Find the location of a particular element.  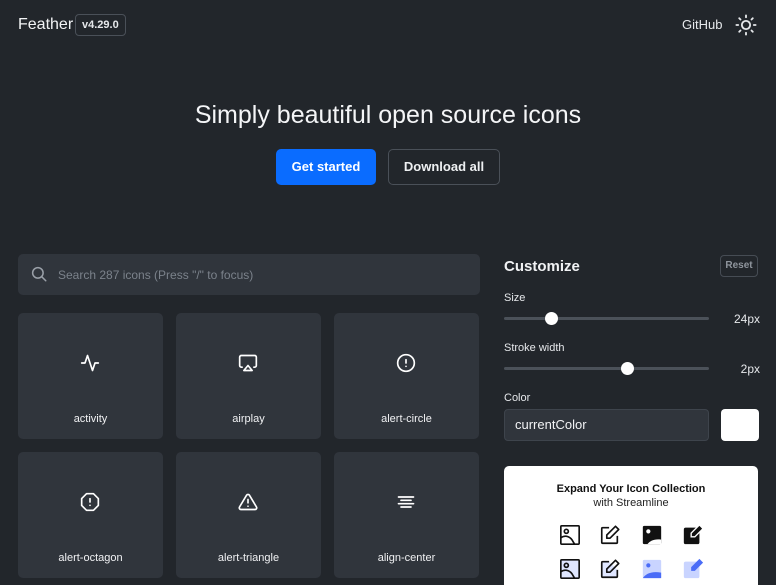

stroke-width-slider is located at coordinates (606, 368).